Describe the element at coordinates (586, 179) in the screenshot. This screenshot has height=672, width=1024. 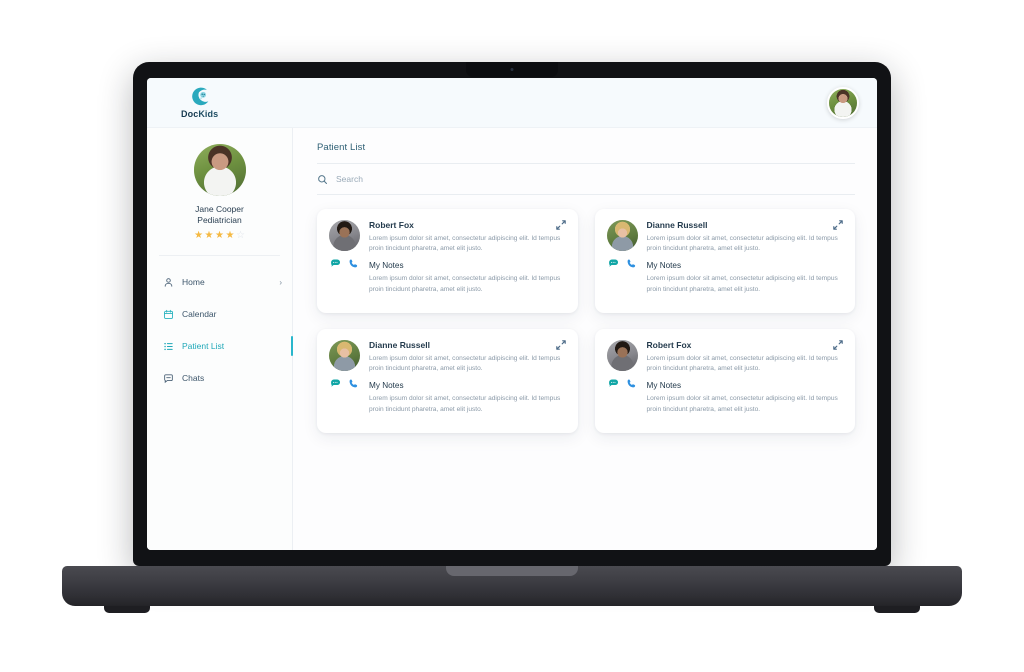
I see `search-bar` at that location.